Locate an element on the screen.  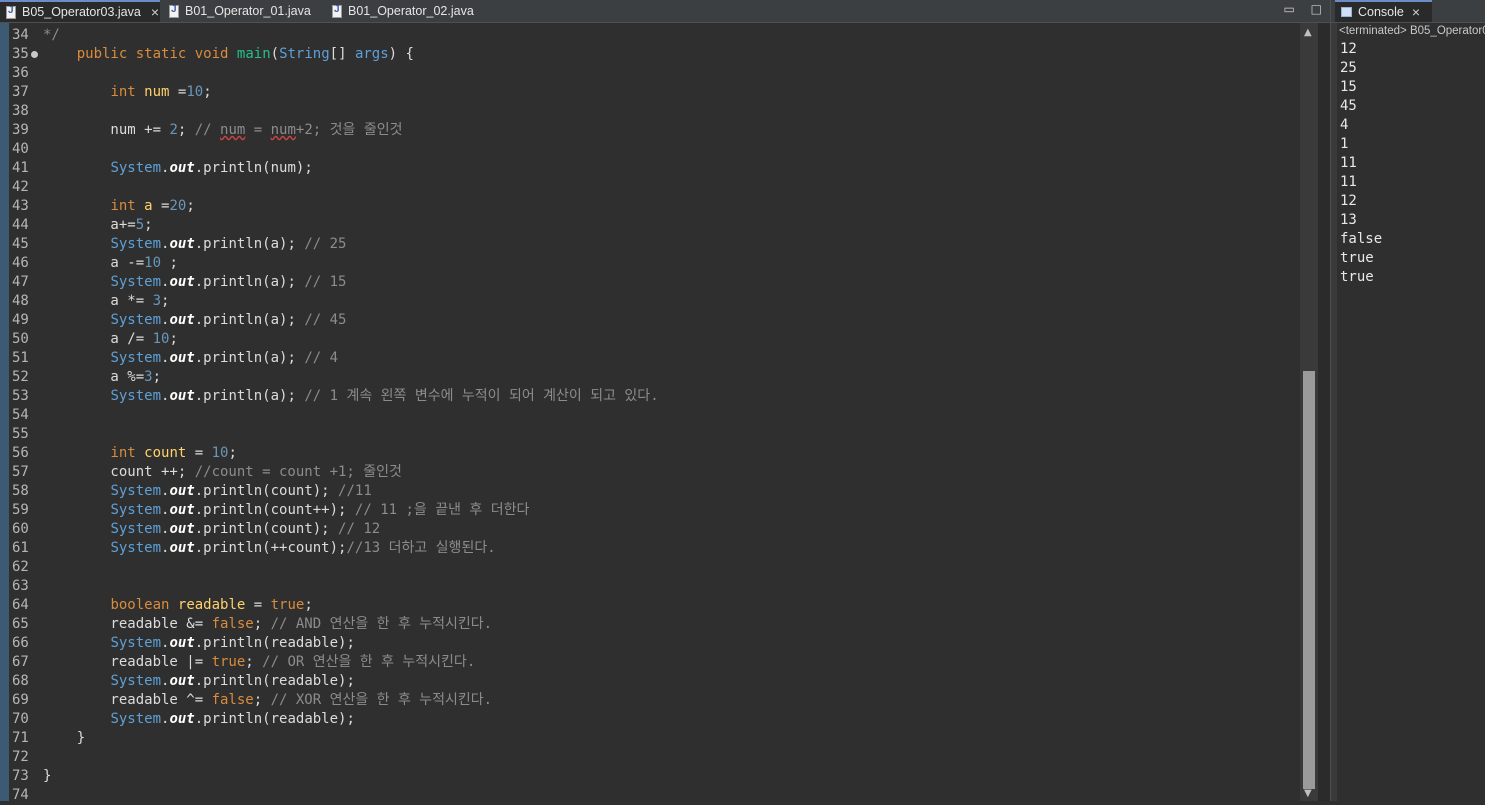
code-text: num += 2; // num = num+2; 것을 줄인것 is located at coordinates (222, 130).